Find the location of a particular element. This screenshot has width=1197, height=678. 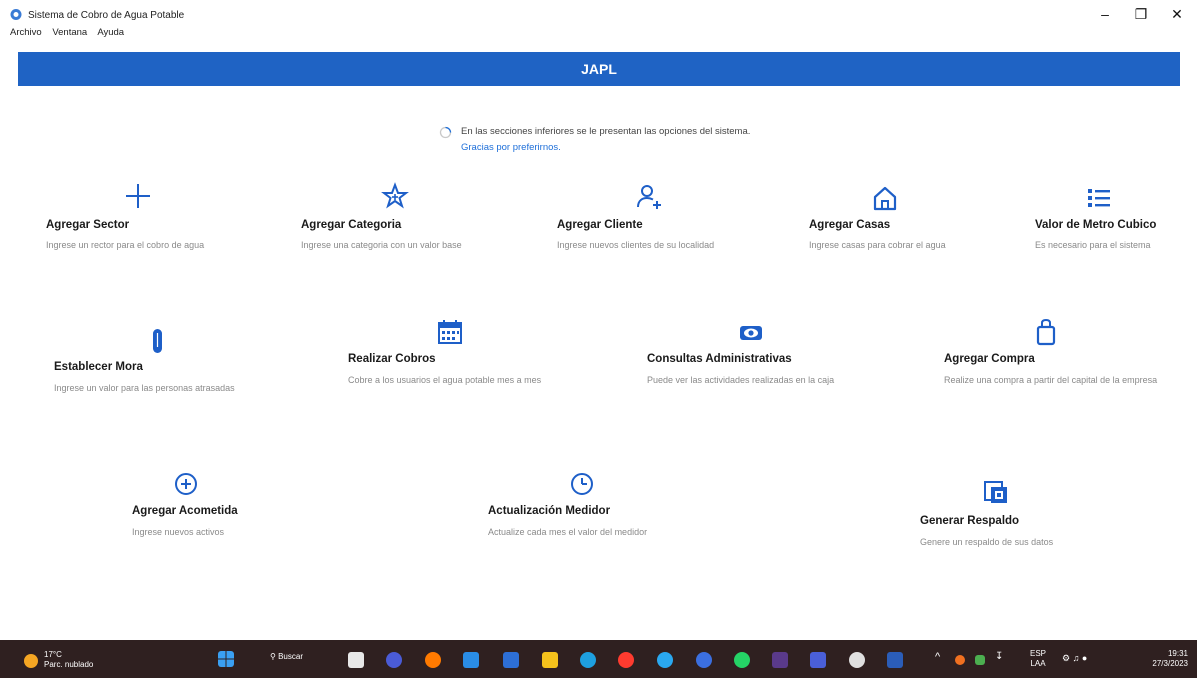

header-banner: JAPL is located at coordinates (599, 69).